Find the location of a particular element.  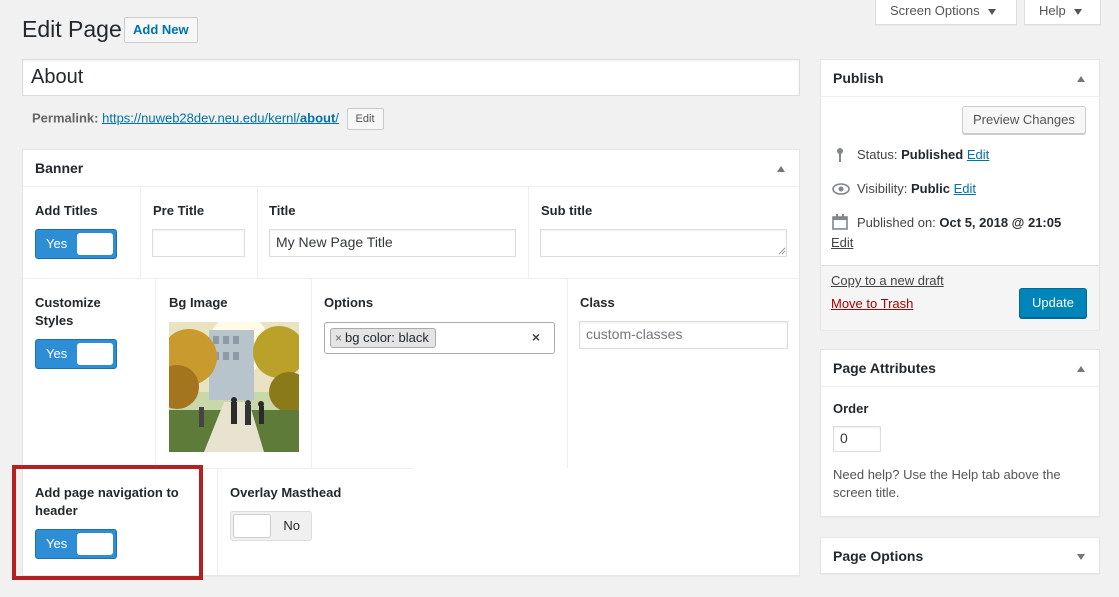

page-attributes-header: Page Attributes is located at coordinates (960, 368).